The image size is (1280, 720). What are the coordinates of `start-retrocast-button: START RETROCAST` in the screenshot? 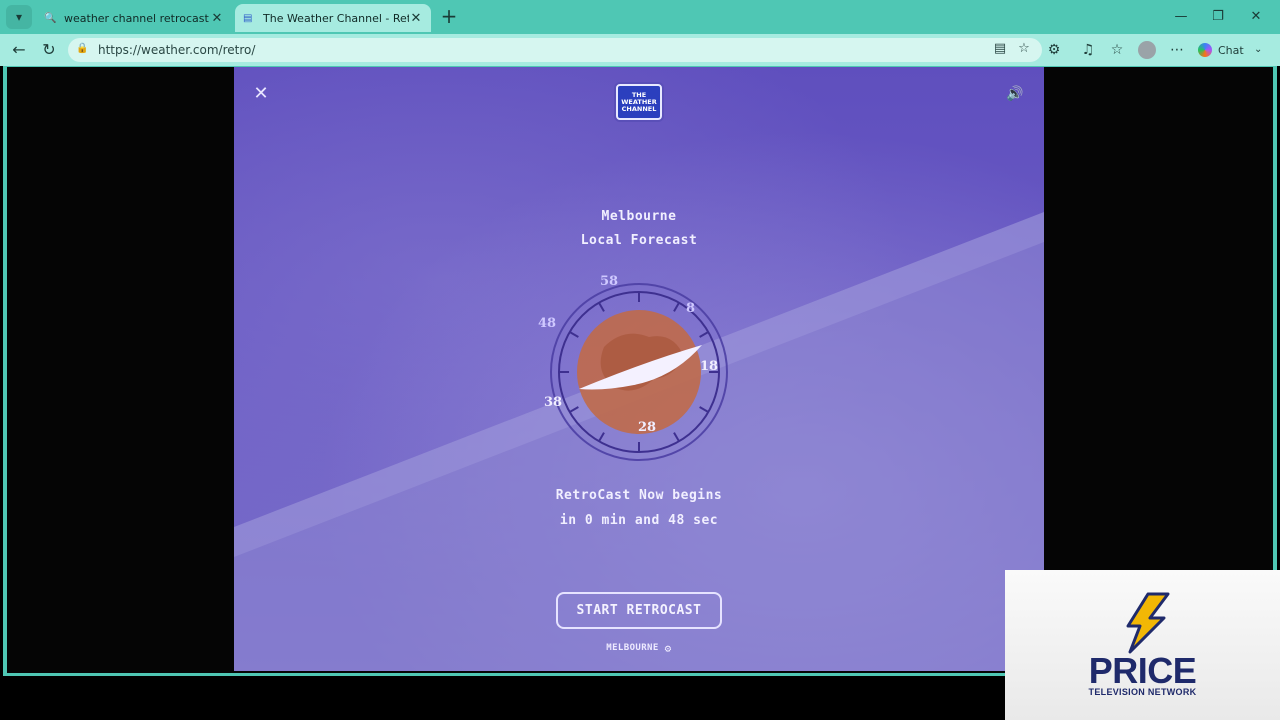 It's located at (639, 610).